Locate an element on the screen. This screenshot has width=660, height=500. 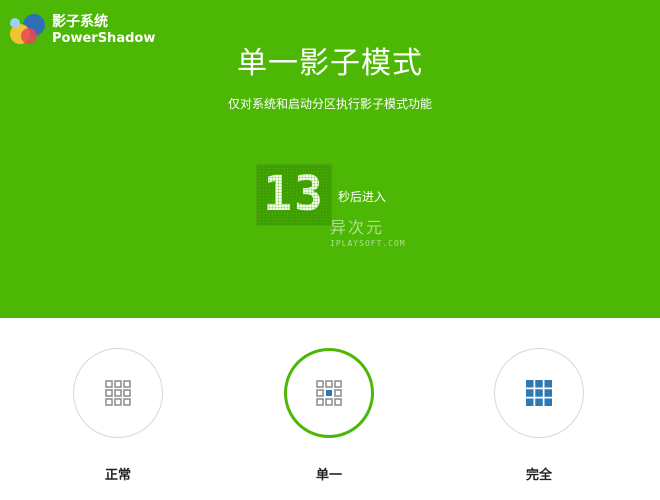
mode-normal-button is located at coordinates (118, 393).